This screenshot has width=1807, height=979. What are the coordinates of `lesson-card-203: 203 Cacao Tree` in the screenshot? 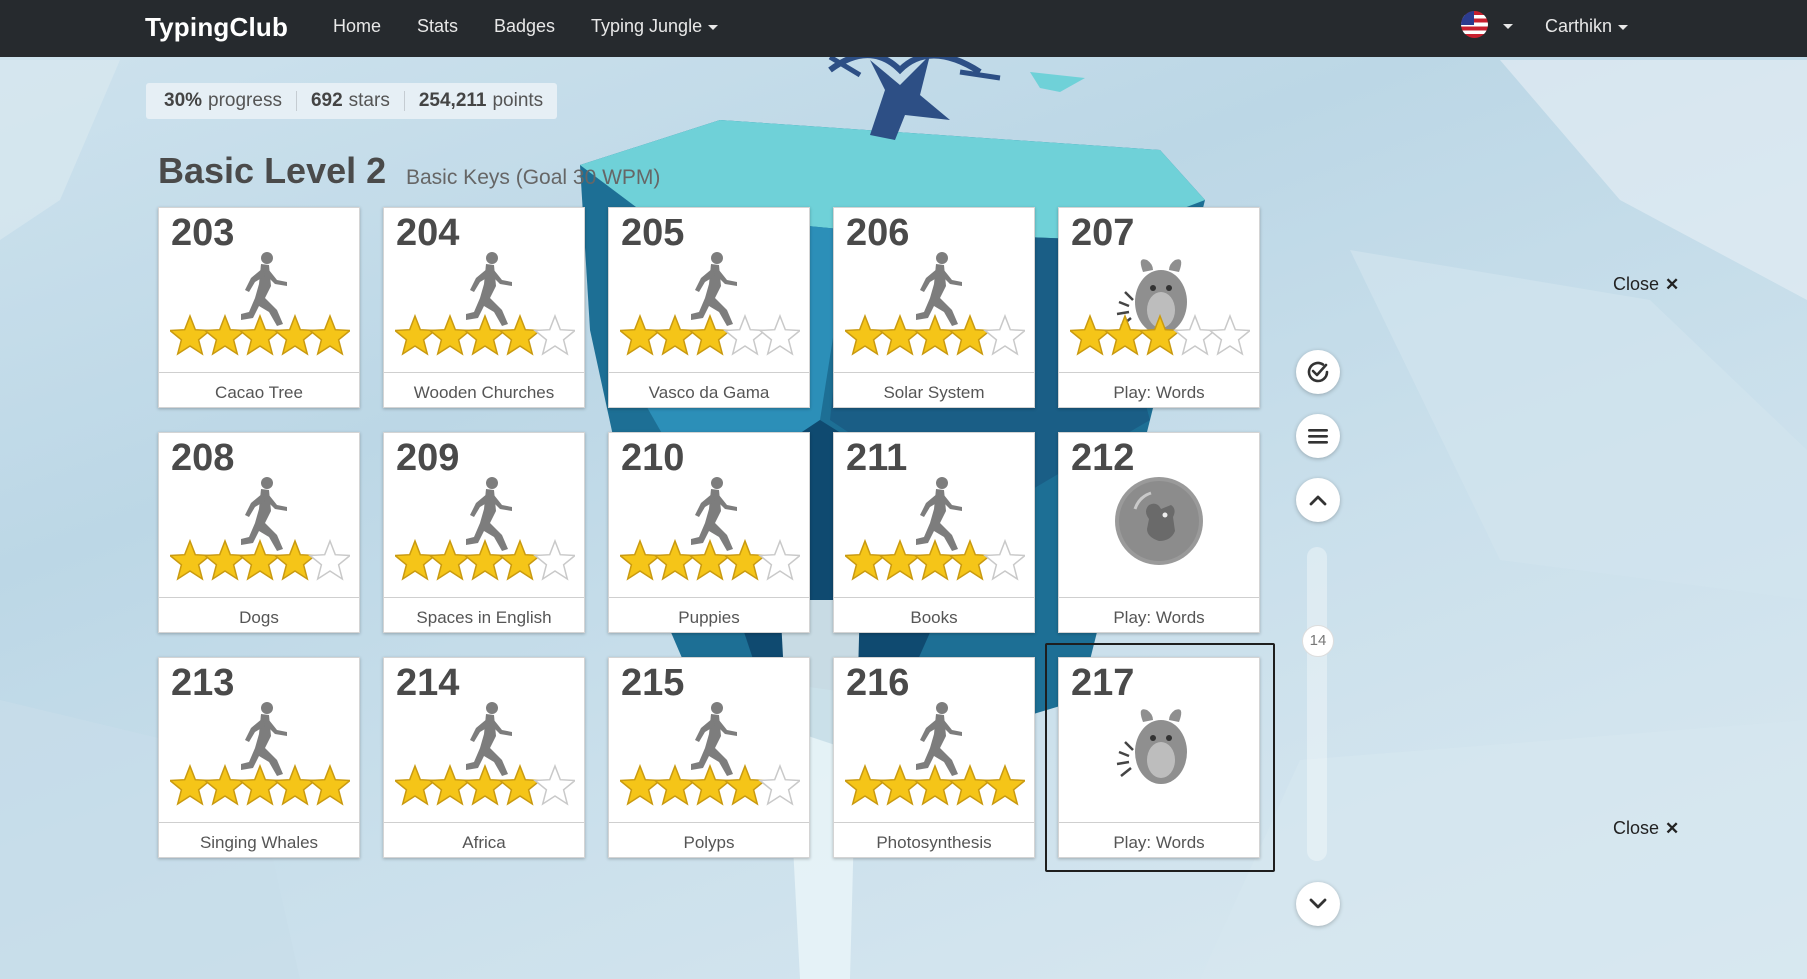 It's located at (259, 307).